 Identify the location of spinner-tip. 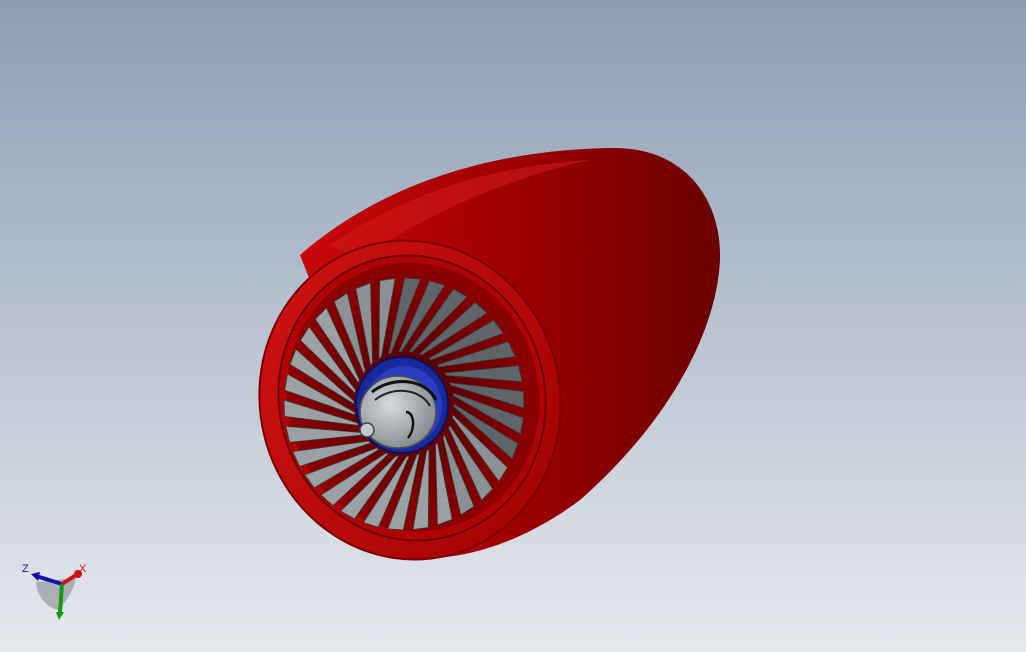
(367, 430).